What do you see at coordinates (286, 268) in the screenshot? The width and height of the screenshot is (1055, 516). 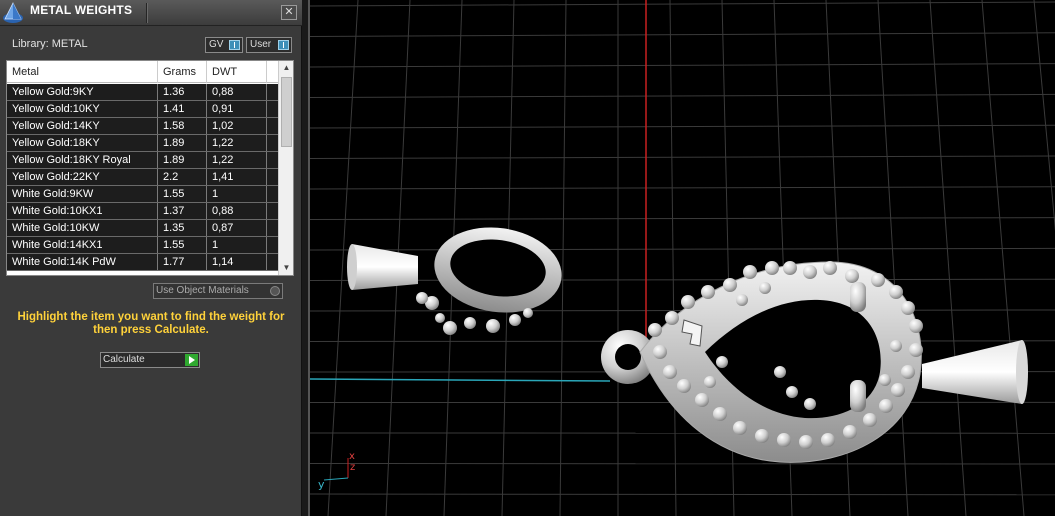 I see `chevron-down-icon: ▼` at bounding box center [286, 268].